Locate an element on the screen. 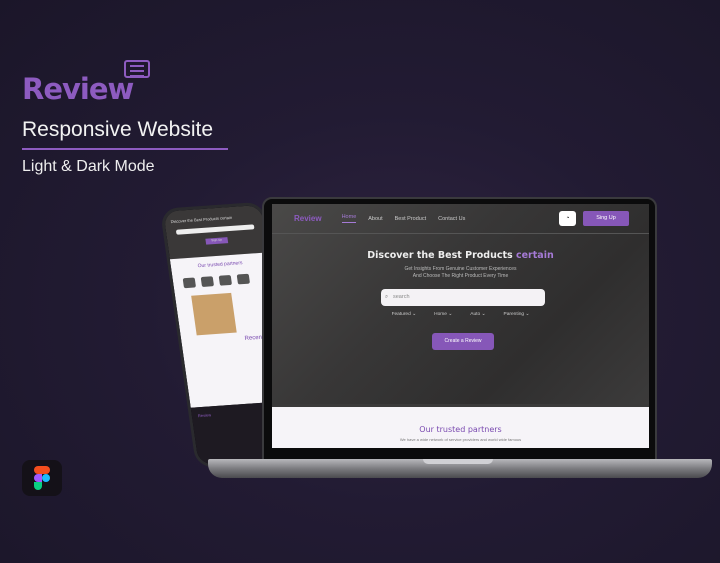 The height and width of the screenshot is (563, 720). phone-cta: Sign Up is located at coordinates (217, 241).